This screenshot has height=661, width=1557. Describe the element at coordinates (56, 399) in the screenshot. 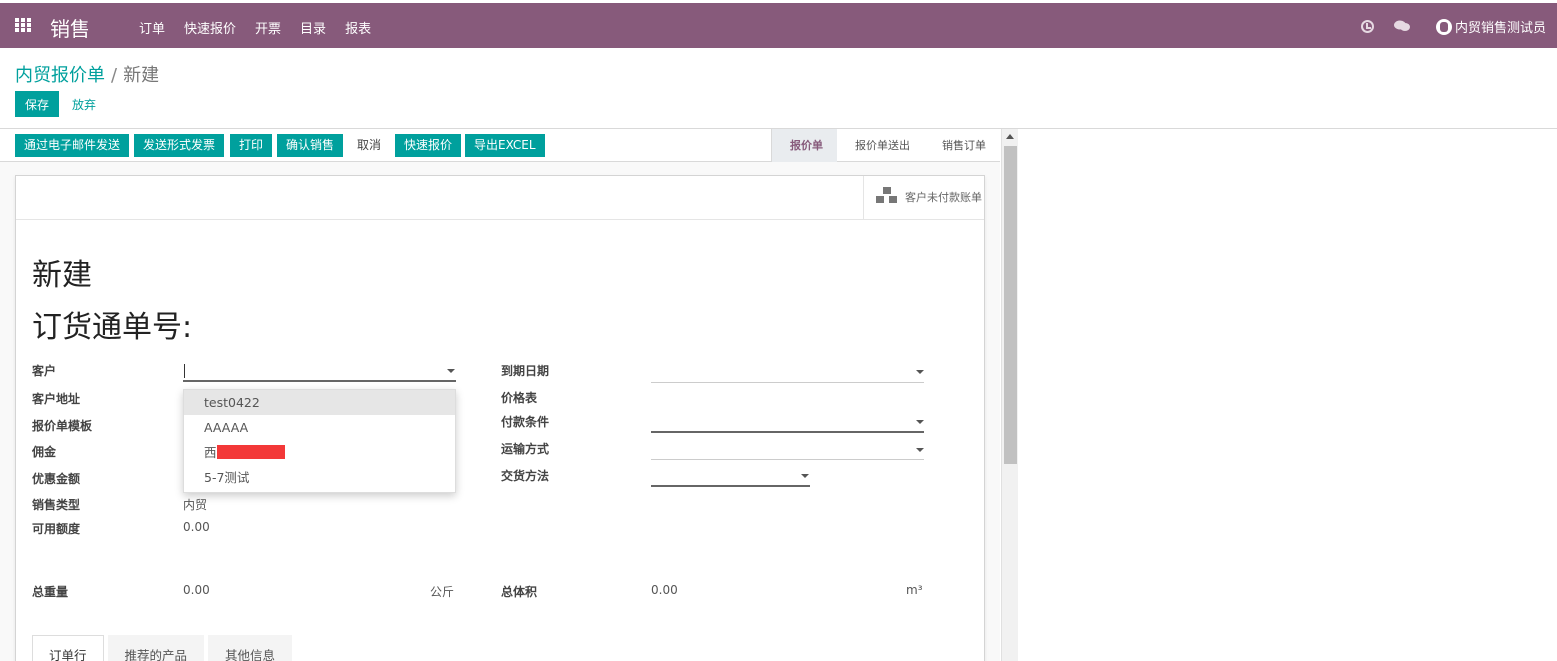

I see `customer-address-label: 客户地址` at that location.